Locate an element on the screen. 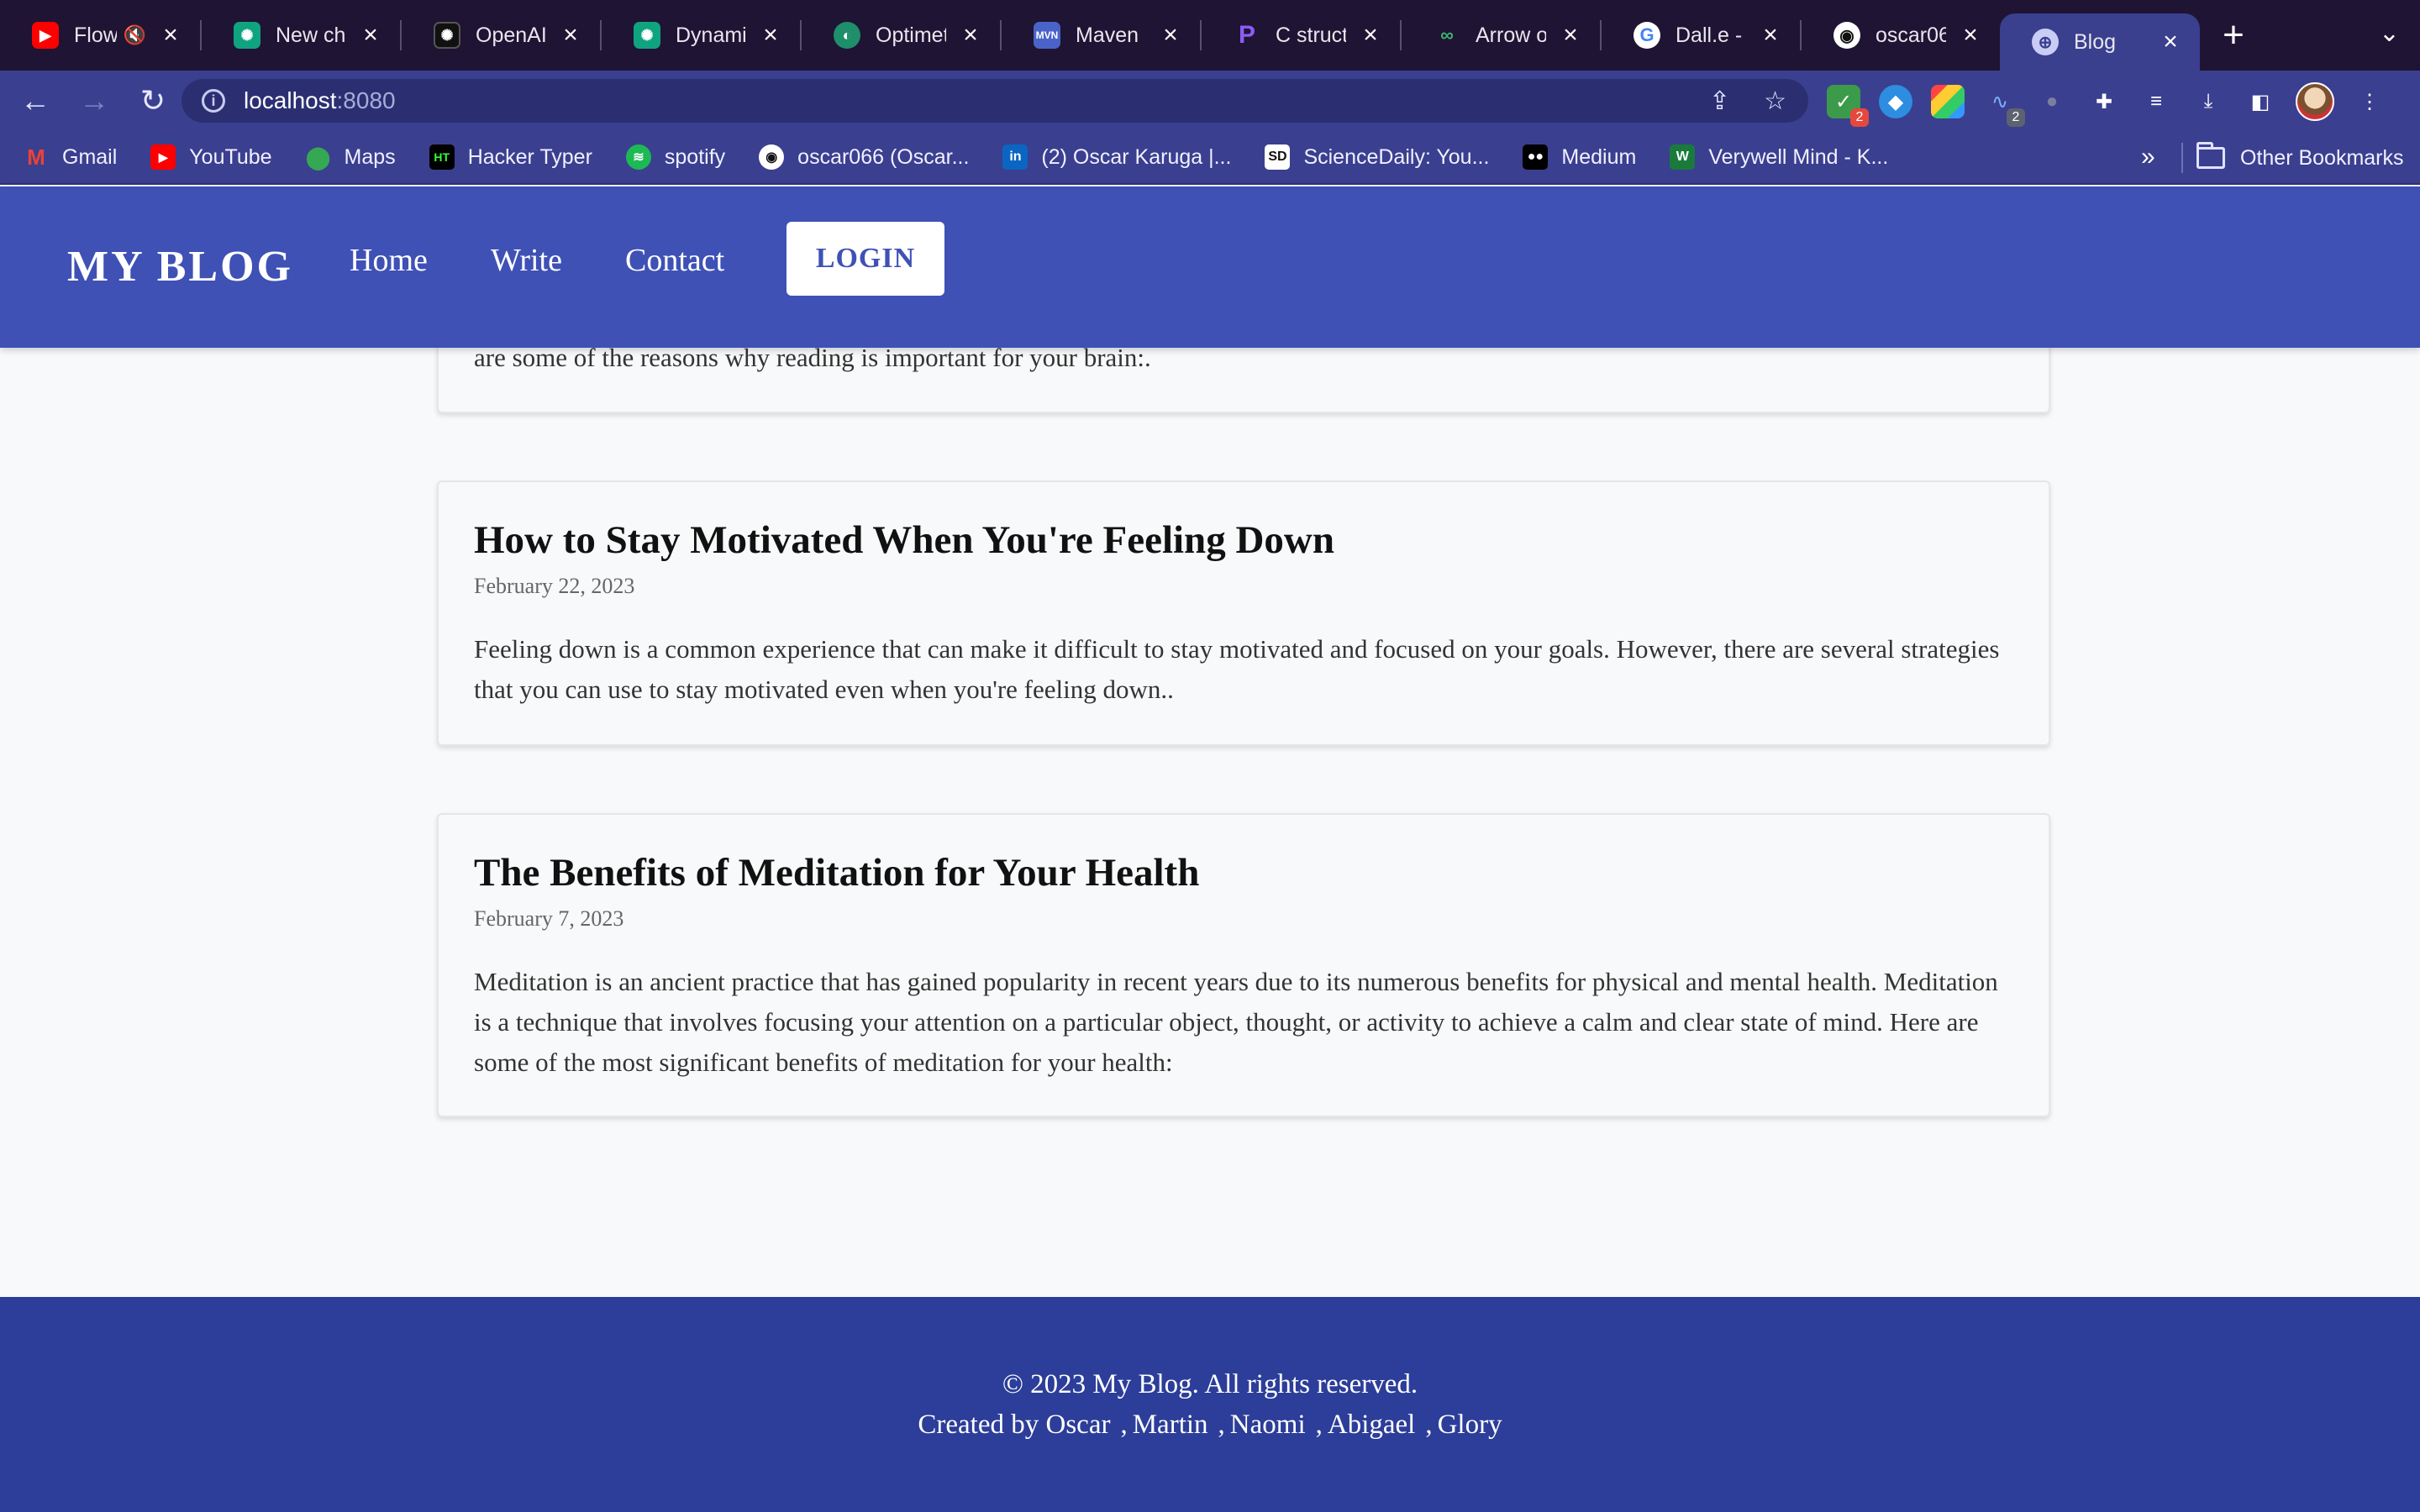  chevron-down-icon: ⌄ is located at coordinates (2390, 33).